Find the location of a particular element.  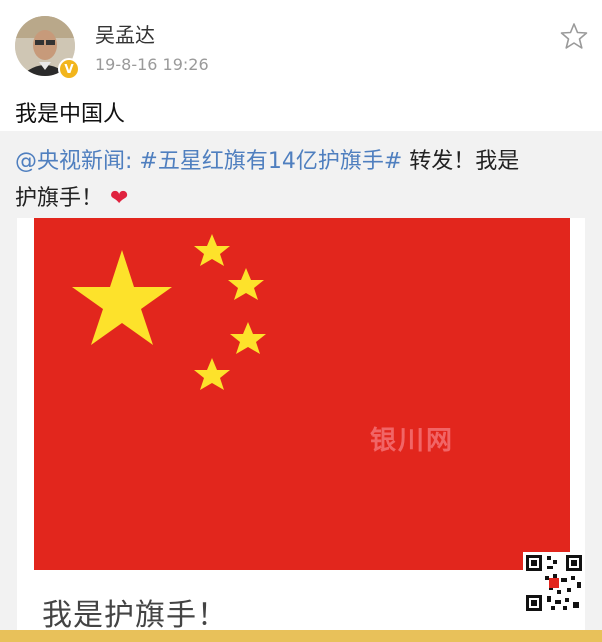

favorite-star-icon is located at coordinates (574, 36).